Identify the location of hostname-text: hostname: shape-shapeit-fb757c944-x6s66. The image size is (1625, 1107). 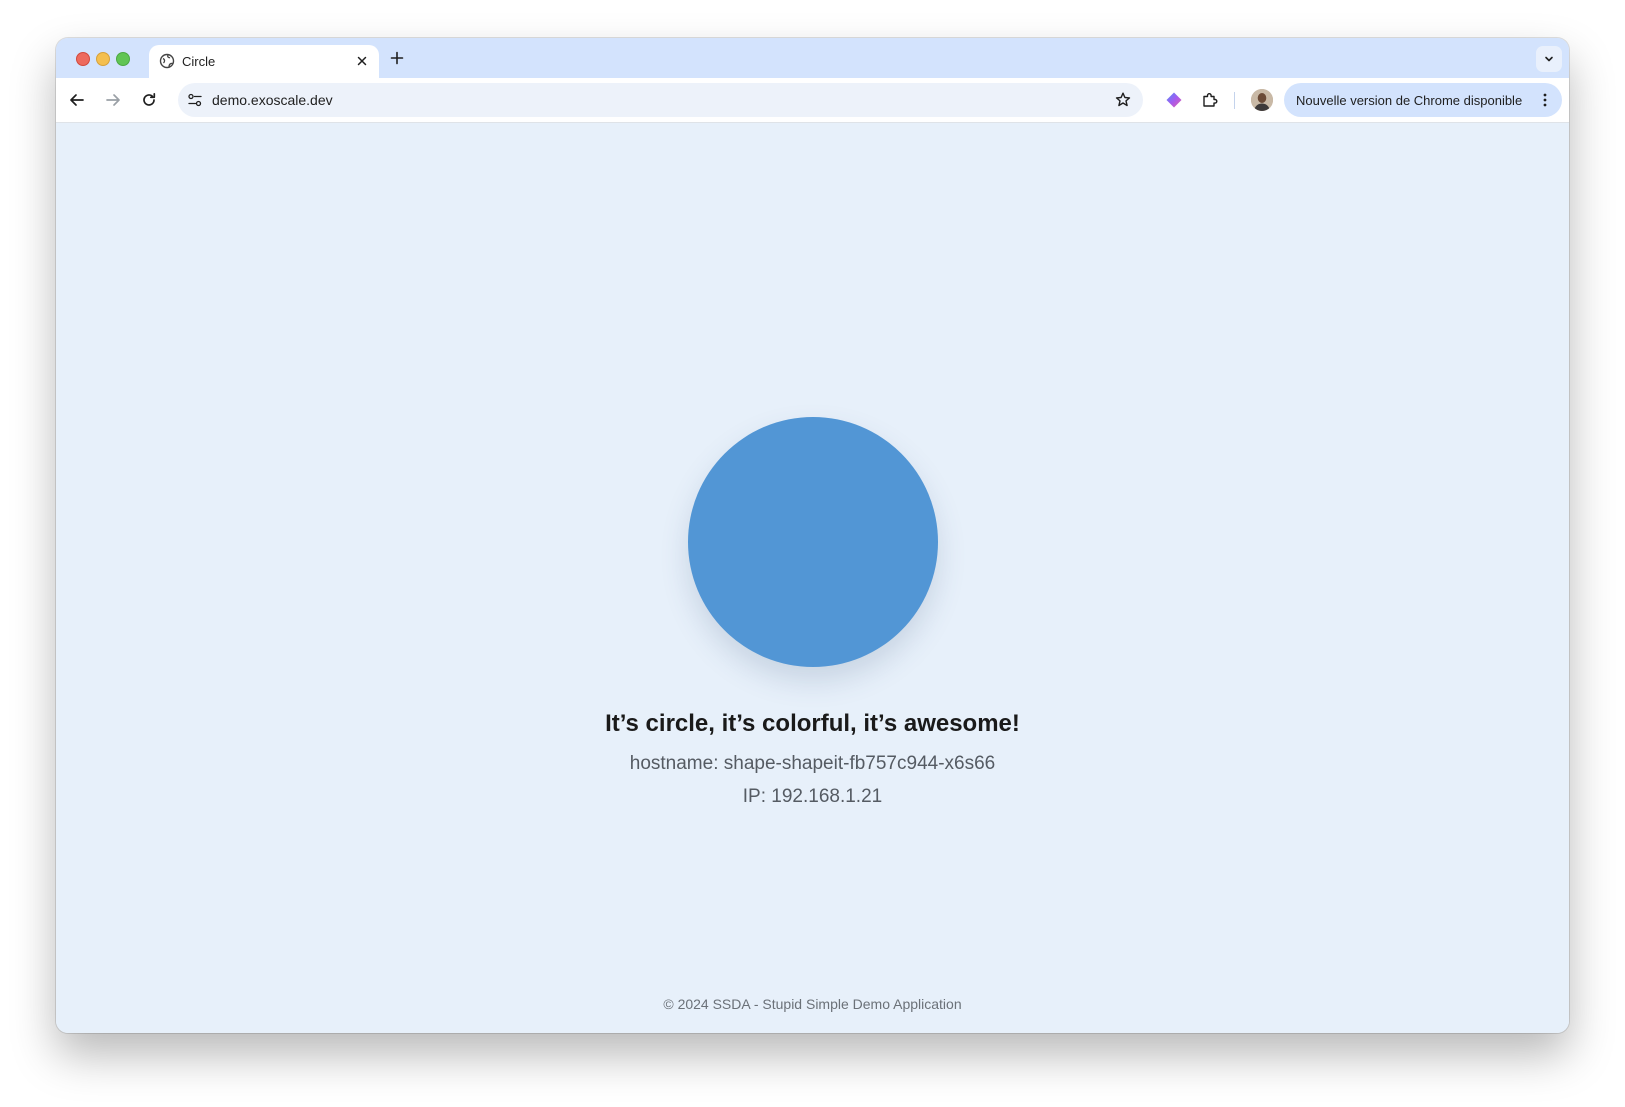
(812, 763).